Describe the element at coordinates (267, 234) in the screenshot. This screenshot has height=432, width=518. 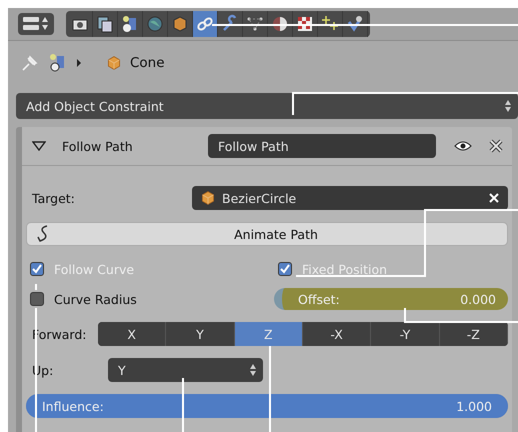
I see `animate-path-button: Animate Path` at that location.